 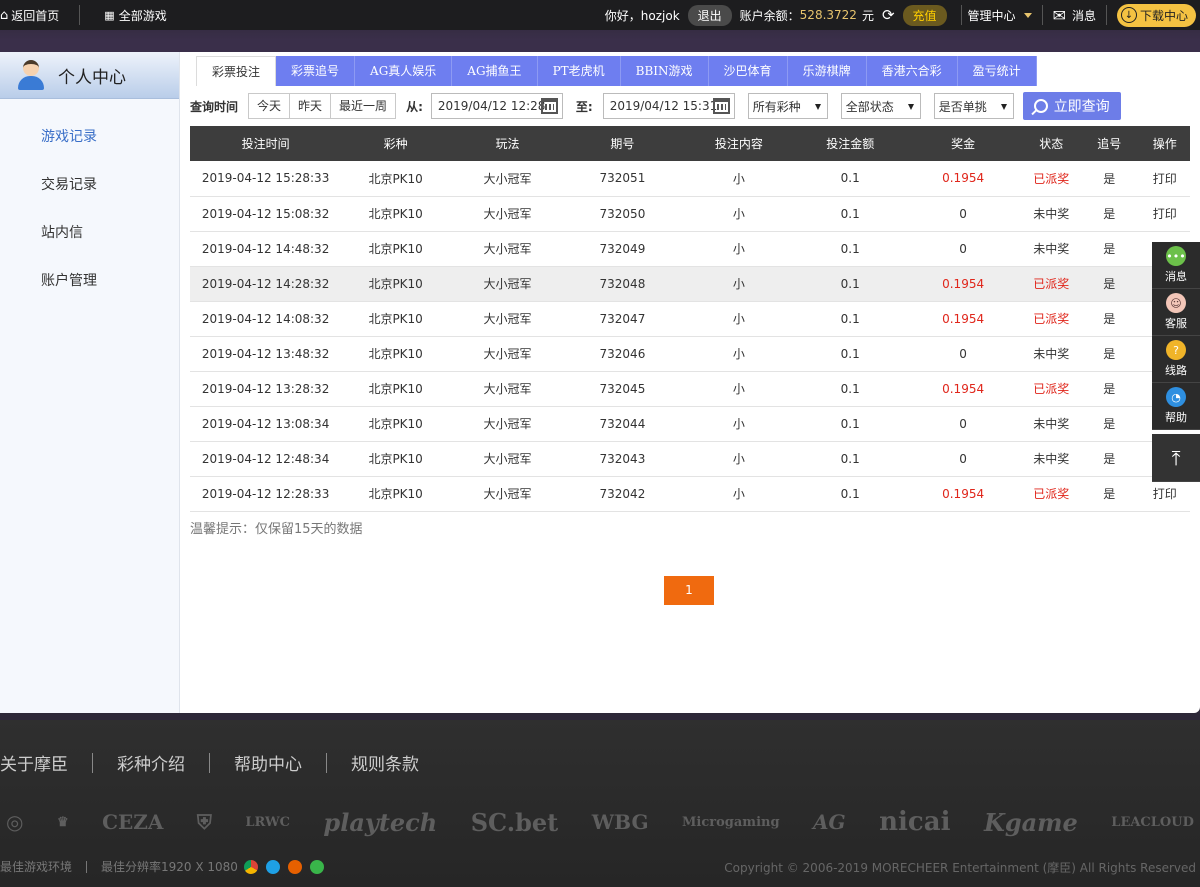 I want to click on to-date-input: 2019/04/12 15:31, so click(x=668, y=106).